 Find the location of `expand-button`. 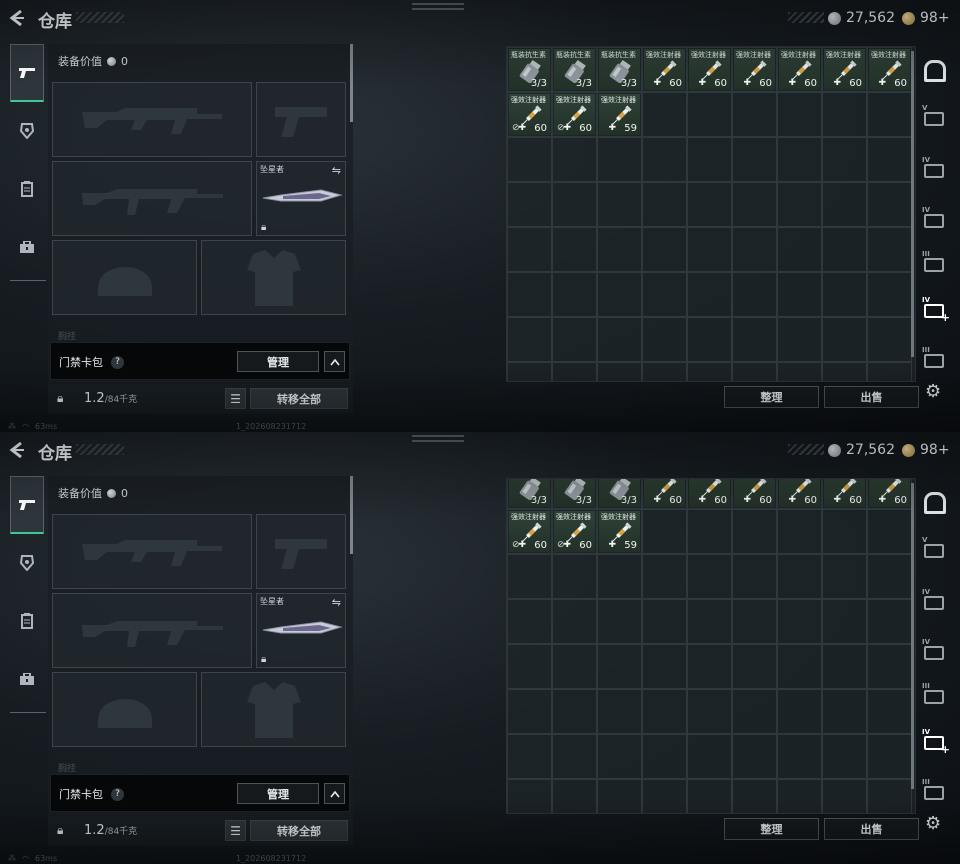

expand-button is located at coordinates (334, 361).